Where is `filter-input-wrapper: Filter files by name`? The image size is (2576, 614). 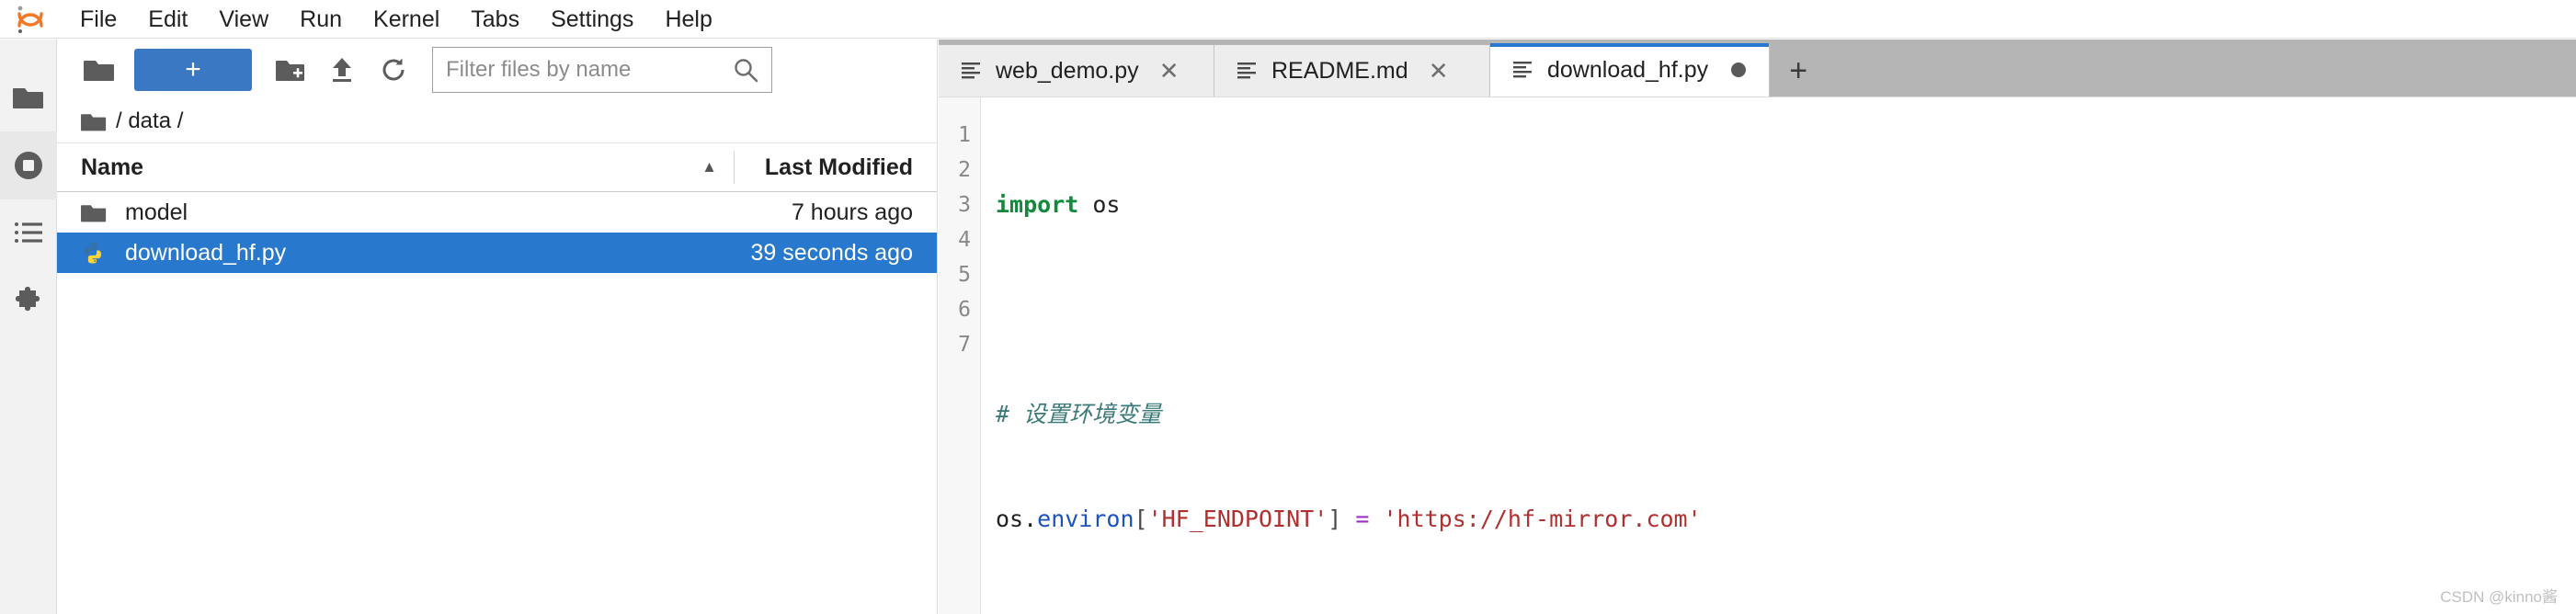
filter-input-wrapper: Filter files by name is located at coordinates (602, 70).